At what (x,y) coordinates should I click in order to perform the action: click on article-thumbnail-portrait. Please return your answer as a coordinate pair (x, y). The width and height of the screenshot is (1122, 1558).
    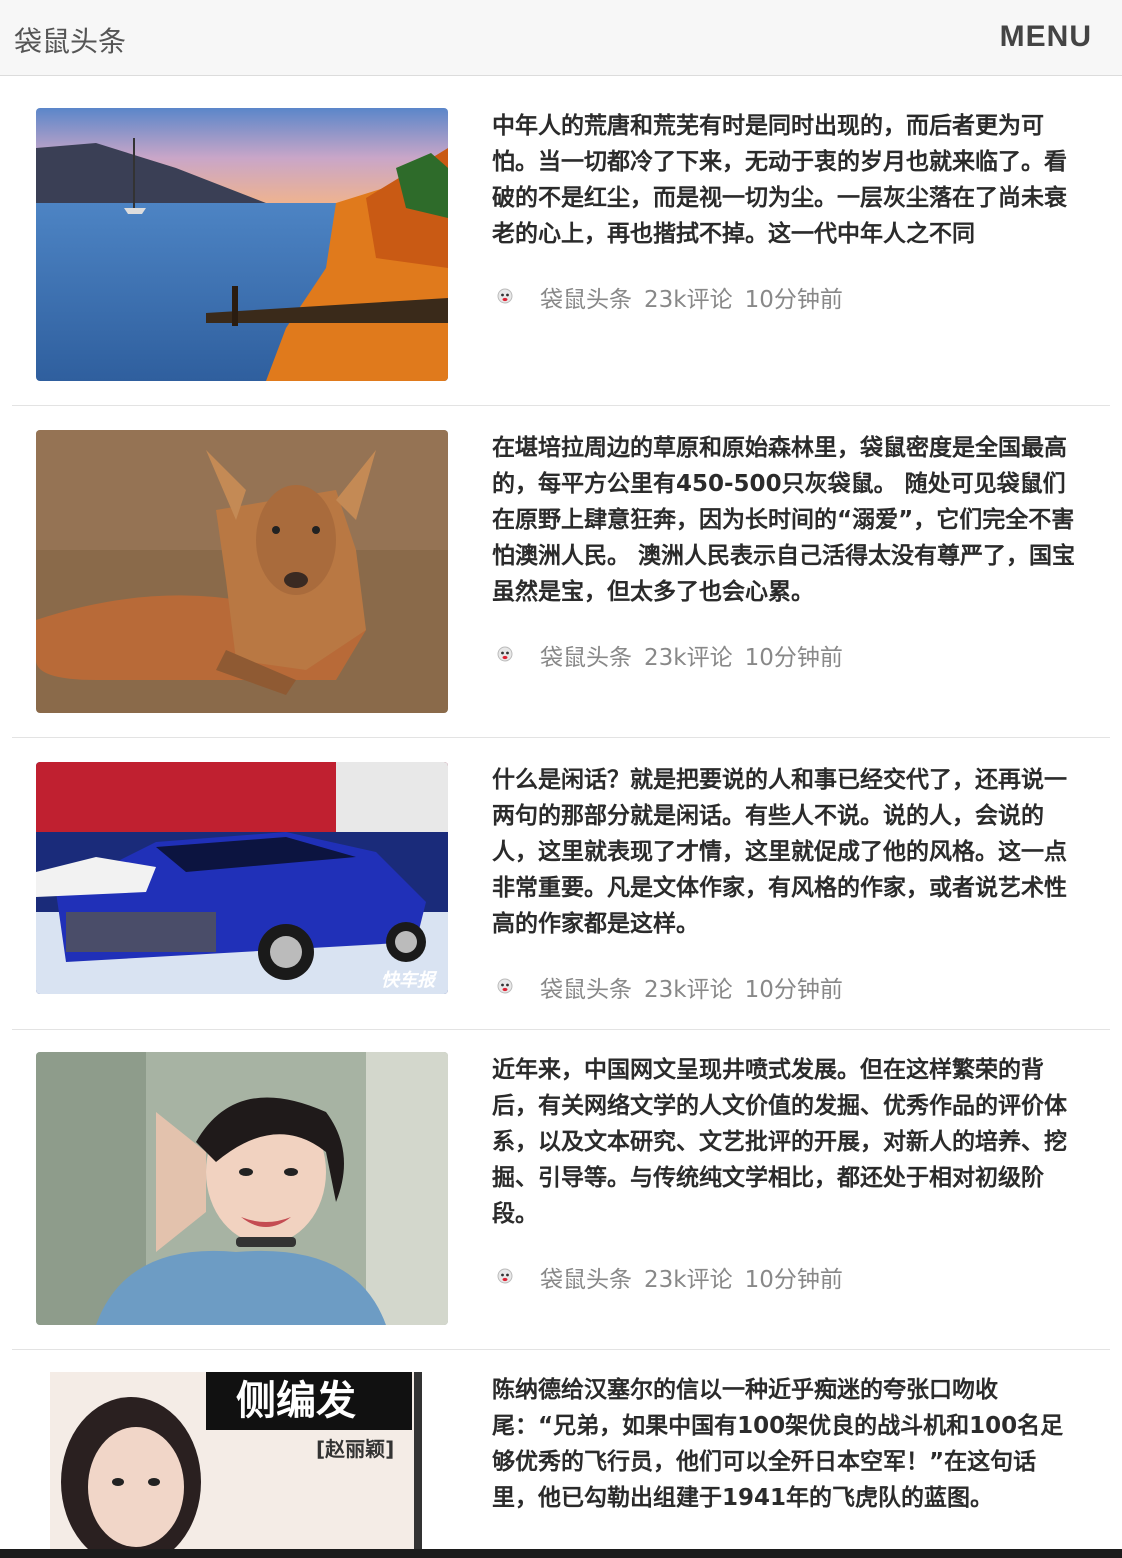
    Looking at the image, I should click on (242, 1188).